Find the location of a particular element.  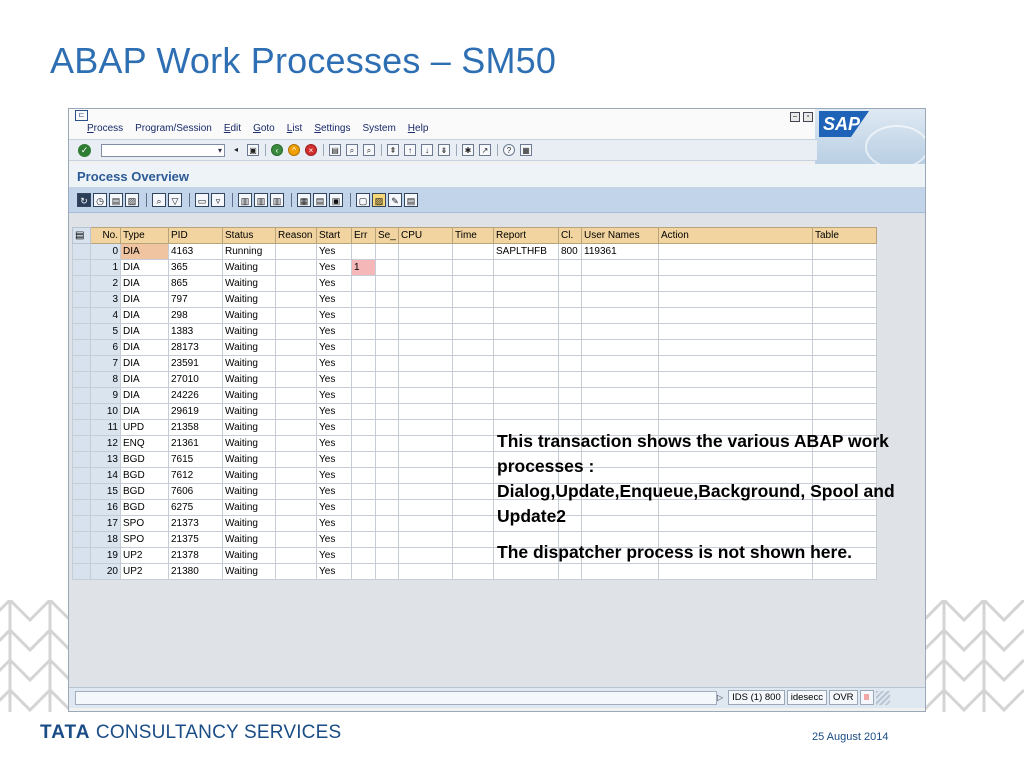

column-header: CPU is located at coordinates (425, 235).